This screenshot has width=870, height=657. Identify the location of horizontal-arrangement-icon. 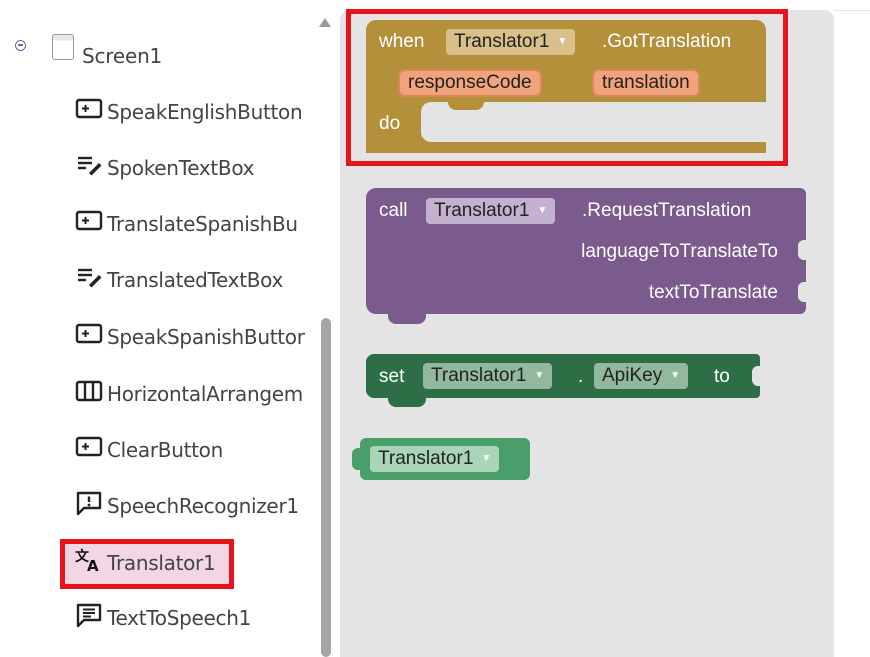
(89, 391).